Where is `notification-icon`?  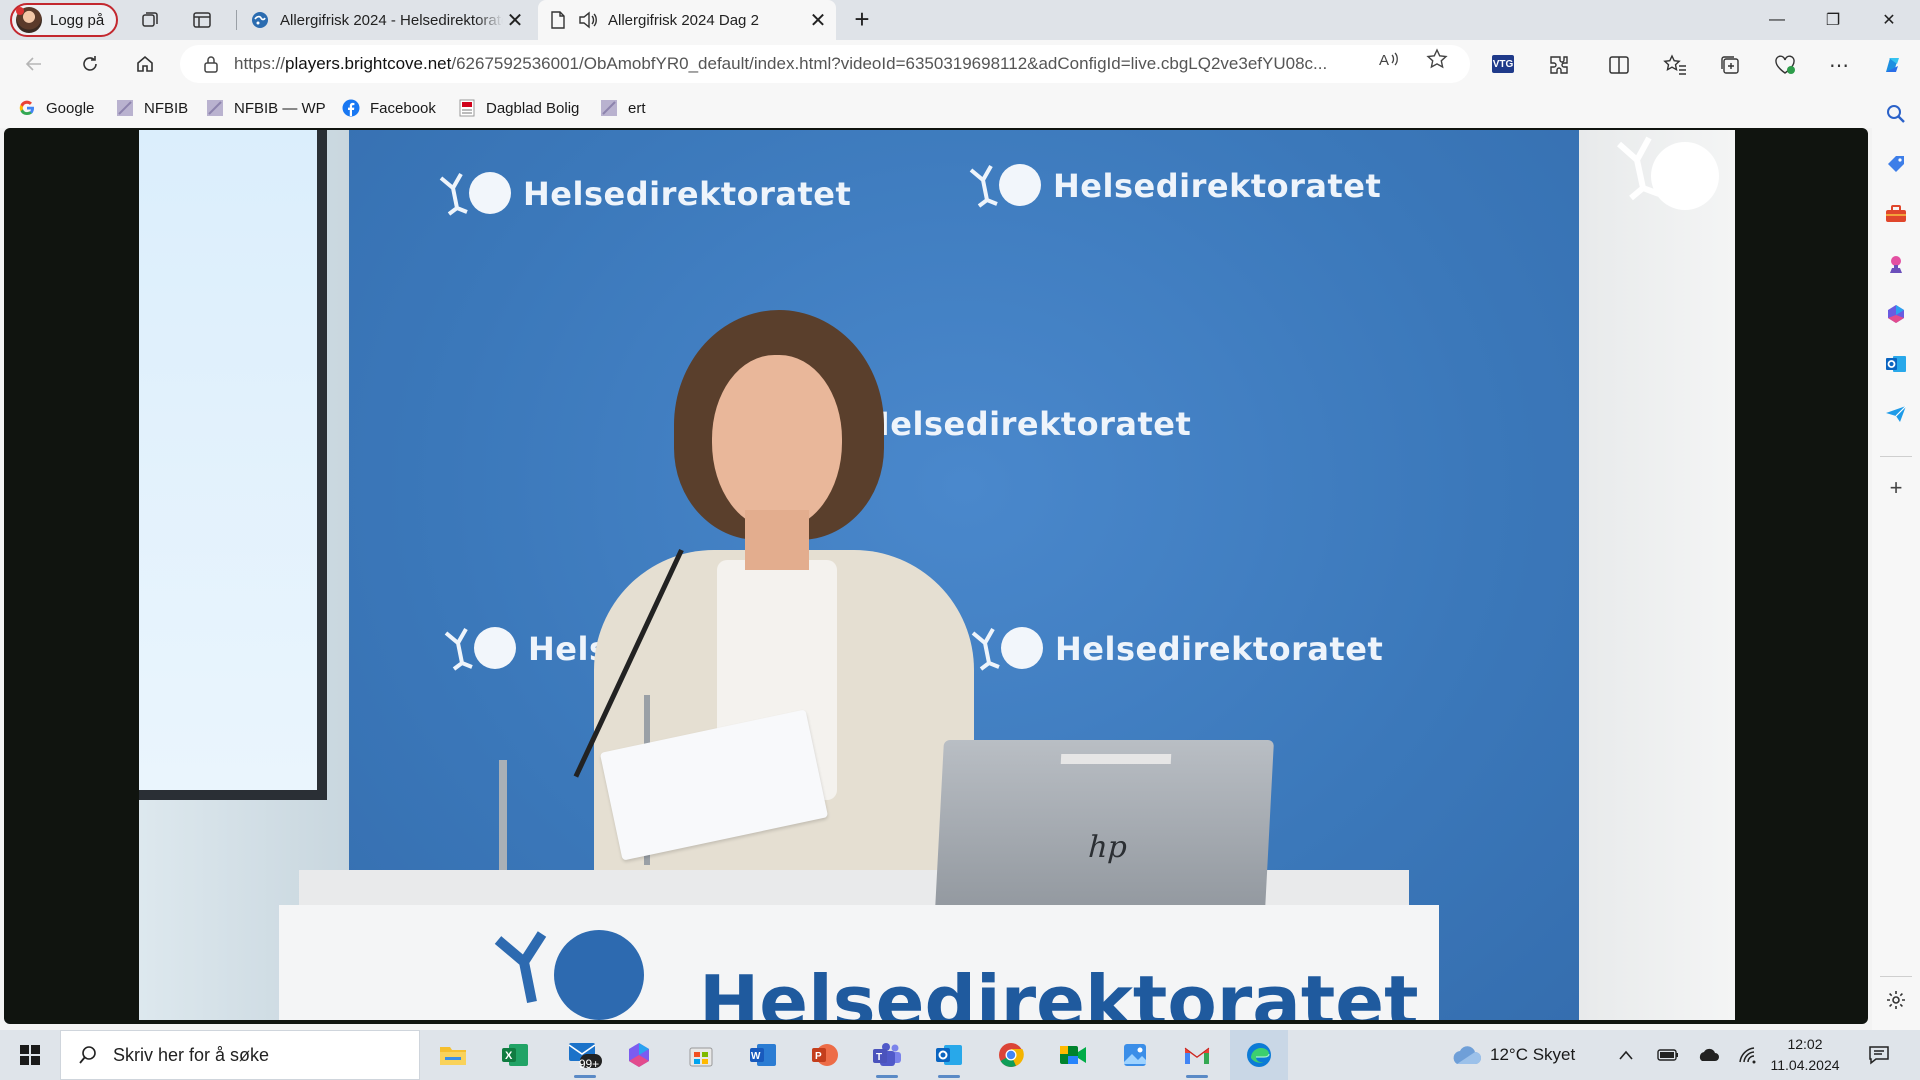 notification-icon is located at coordinates (1879, 1055).